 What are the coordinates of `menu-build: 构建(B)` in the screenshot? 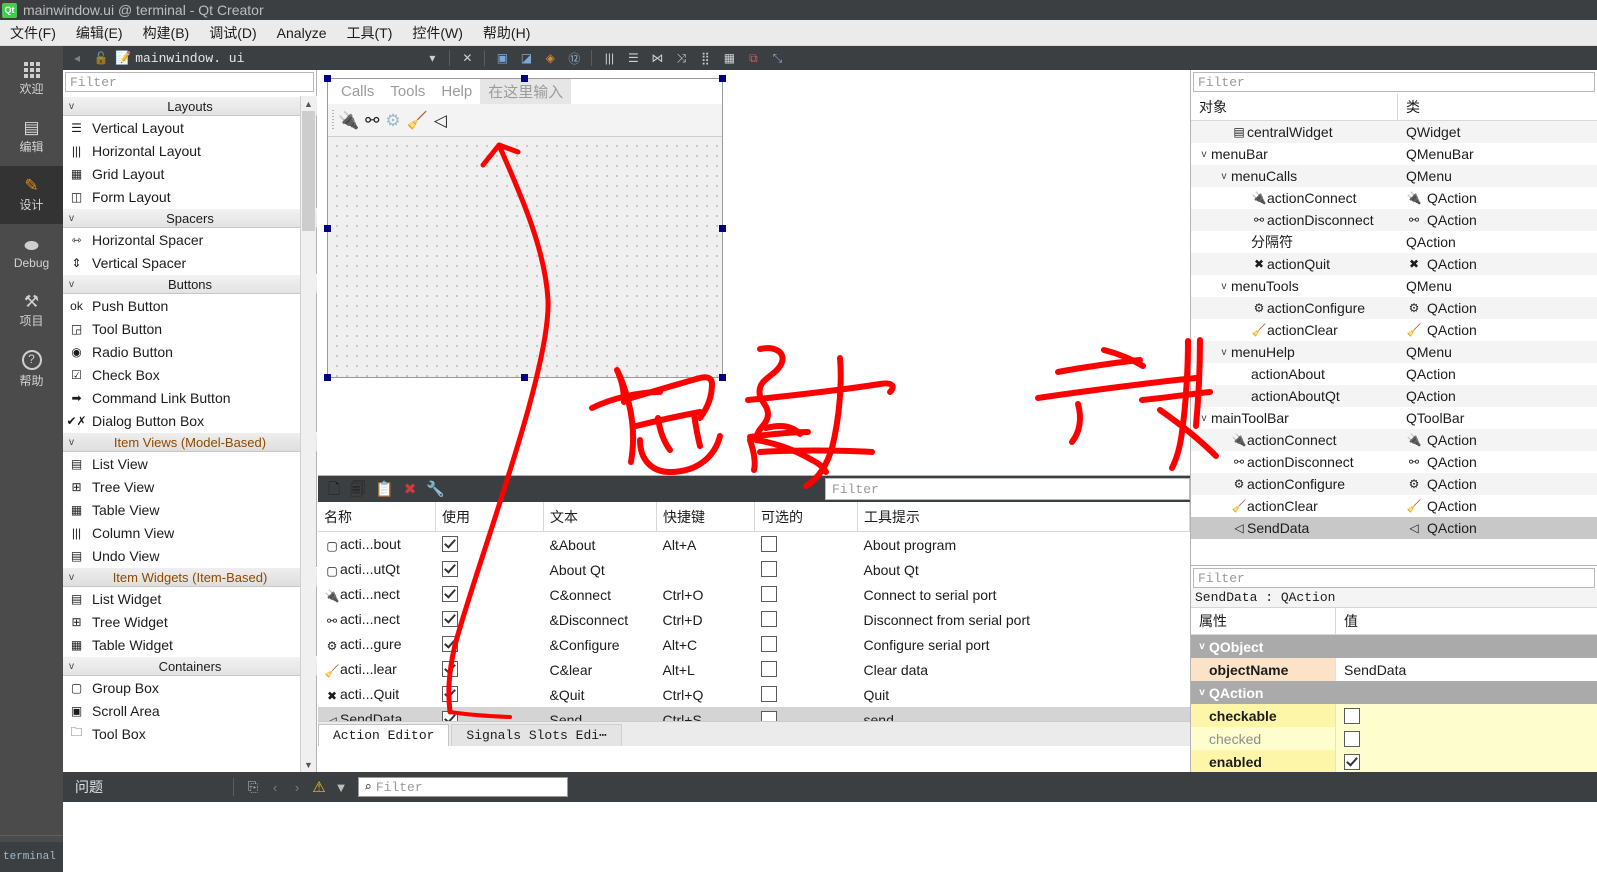 It's located at (166, 33).